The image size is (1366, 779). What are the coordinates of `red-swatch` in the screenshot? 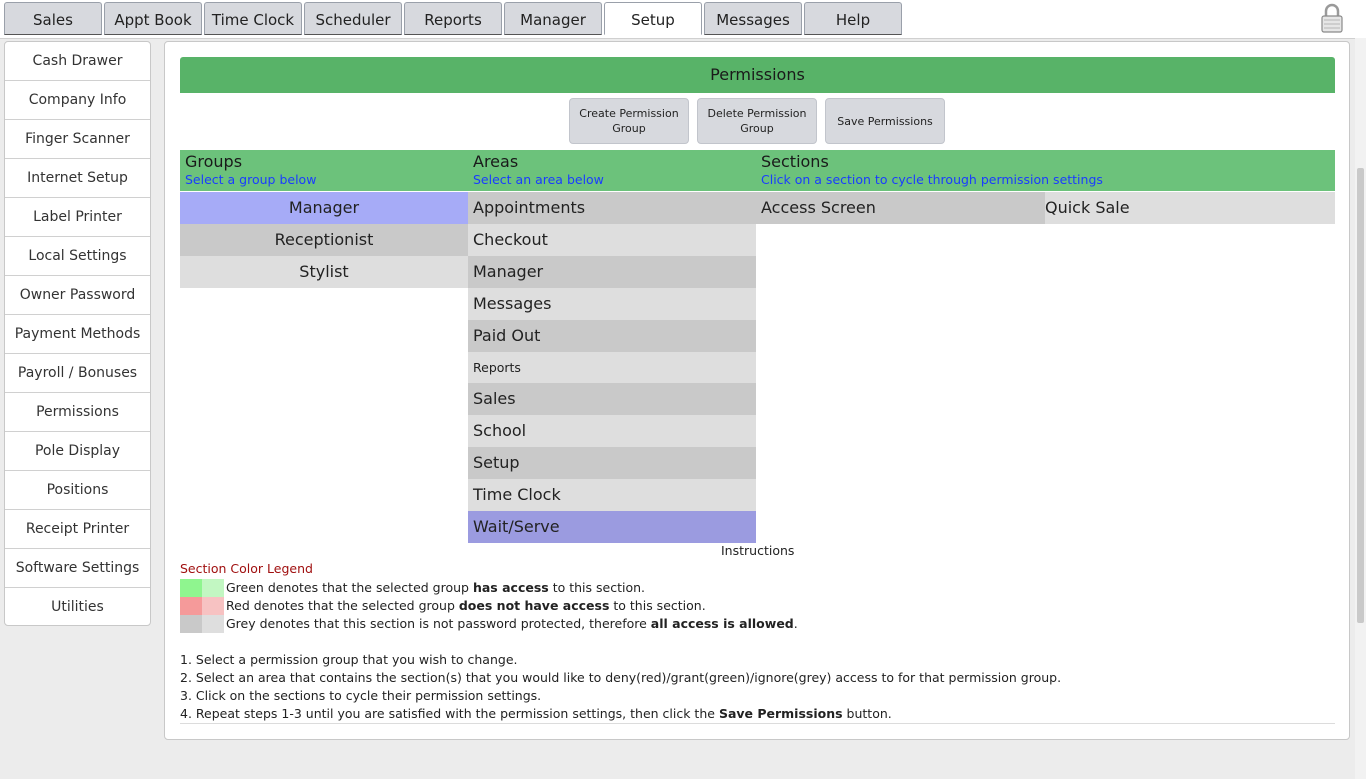 It's located at (191, 606).